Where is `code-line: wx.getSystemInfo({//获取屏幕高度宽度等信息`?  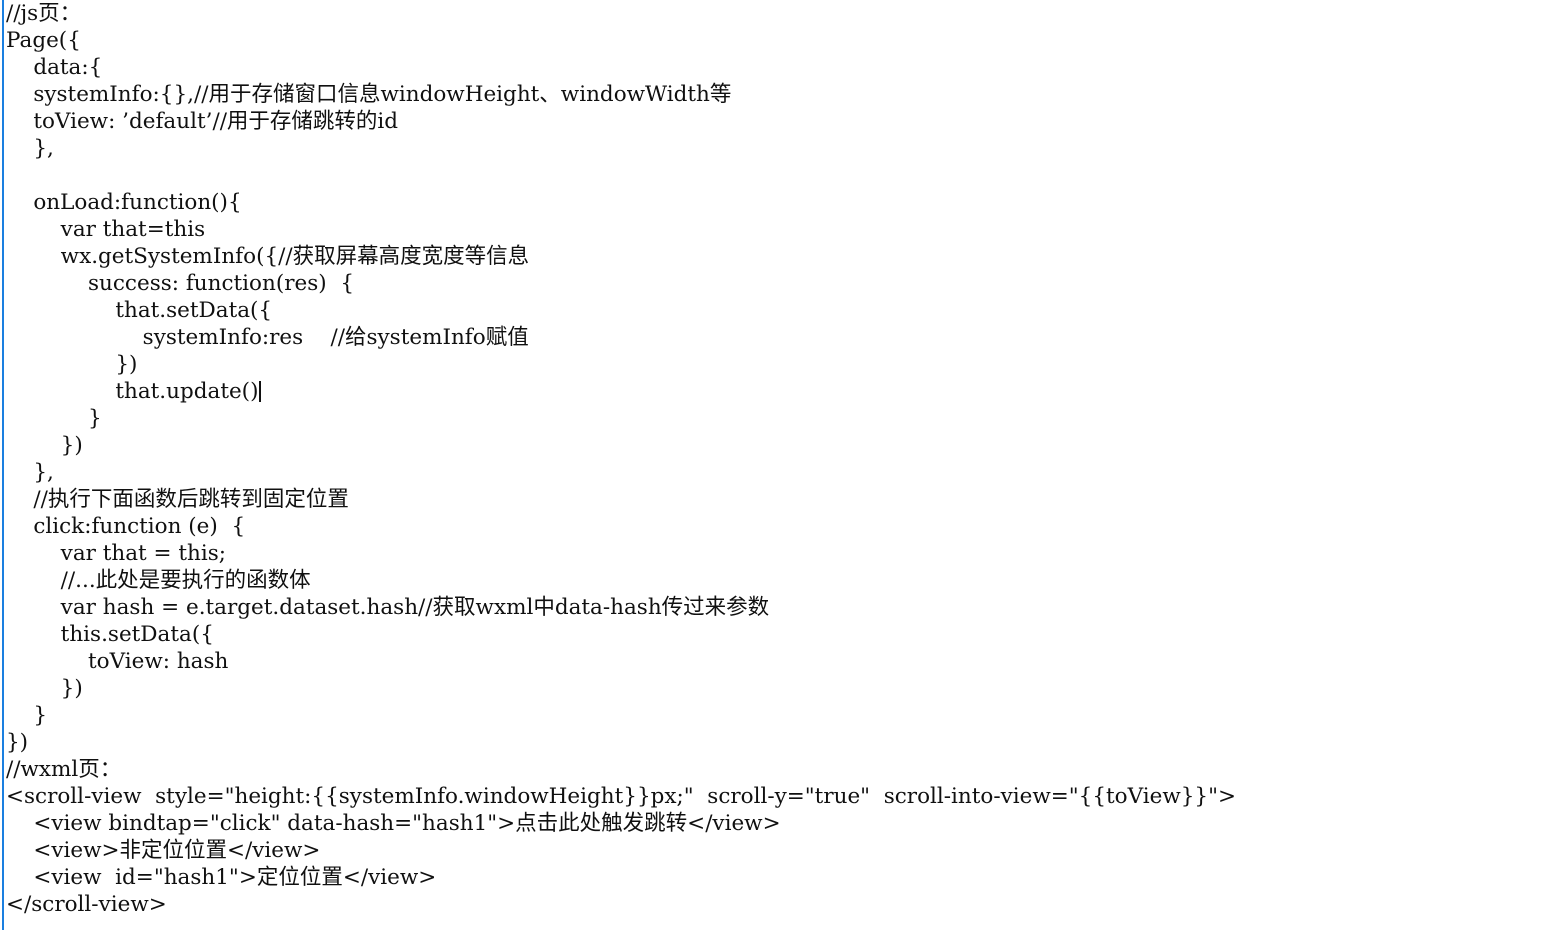
code-line: wx.getSystemInfo({//获取屏幕高度宽度等信息 is located at coordinates (773, 256).